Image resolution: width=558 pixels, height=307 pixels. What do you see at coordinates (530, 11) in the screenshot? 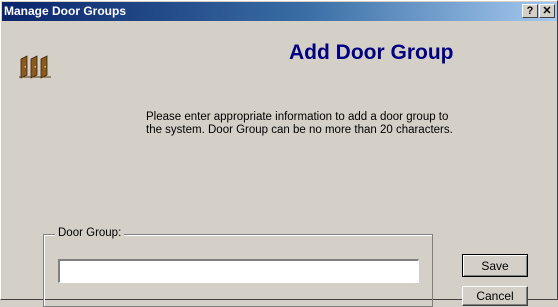
I see `help-button: ?` at bounding box center [530, 11].